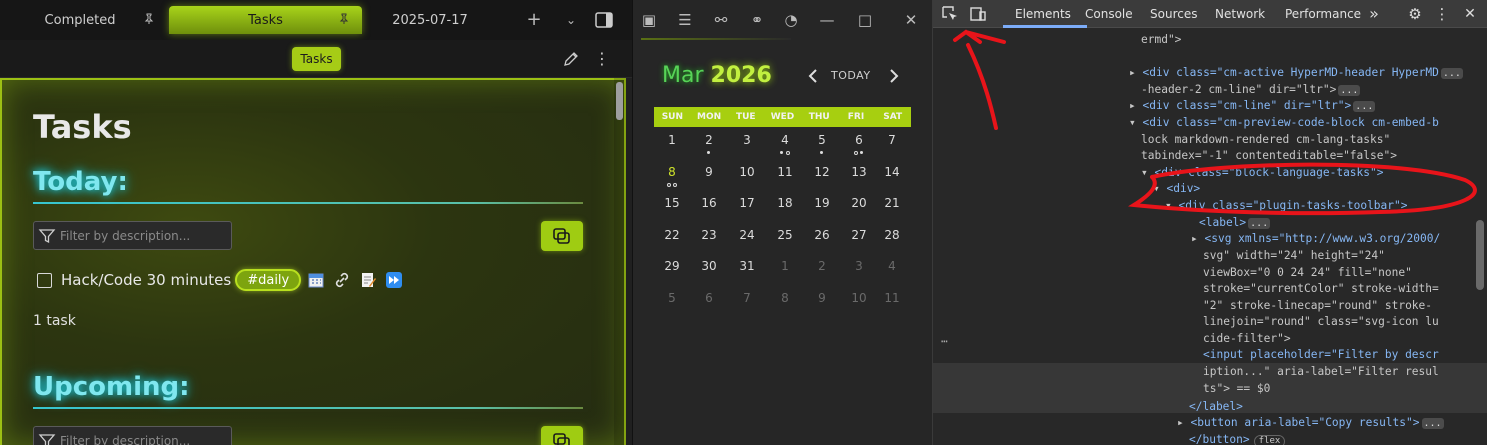 This screenshot has width=1487, height=445. What do you see at coordinates (342, 280) in the screenshot?
I see `link-icon` at bounding box center [342, 280].